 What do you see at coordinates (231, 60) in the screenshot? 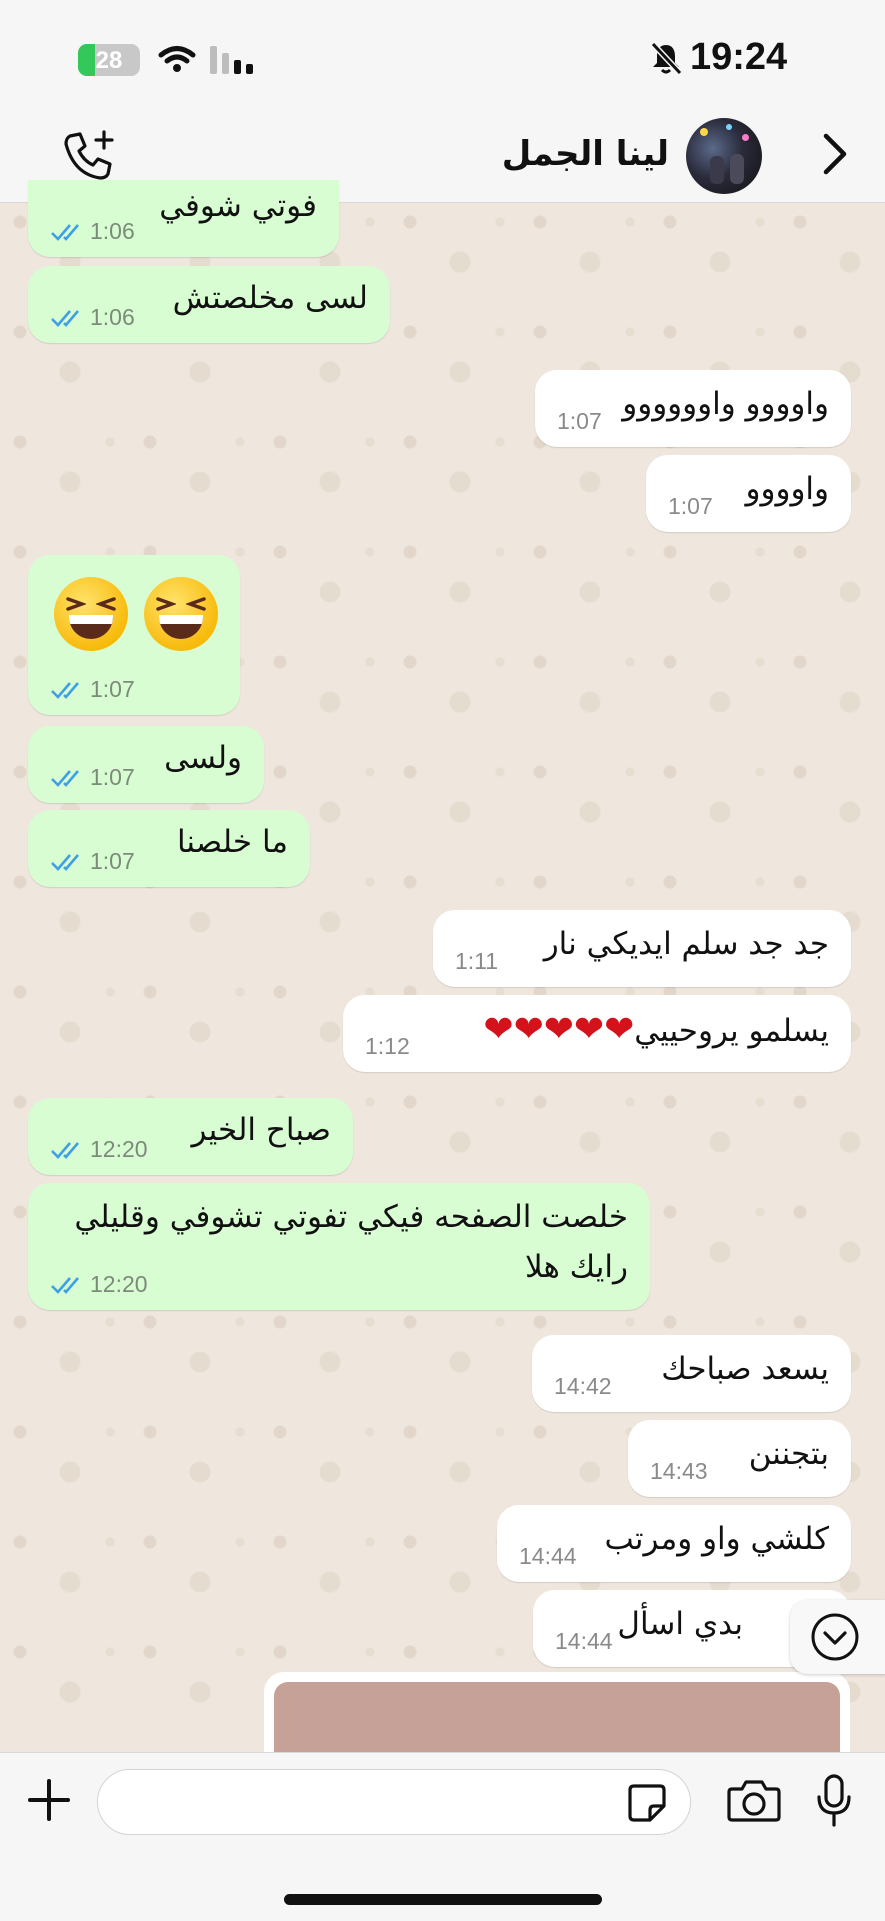
I see `signal-icon` at bounding box center [231, 60].